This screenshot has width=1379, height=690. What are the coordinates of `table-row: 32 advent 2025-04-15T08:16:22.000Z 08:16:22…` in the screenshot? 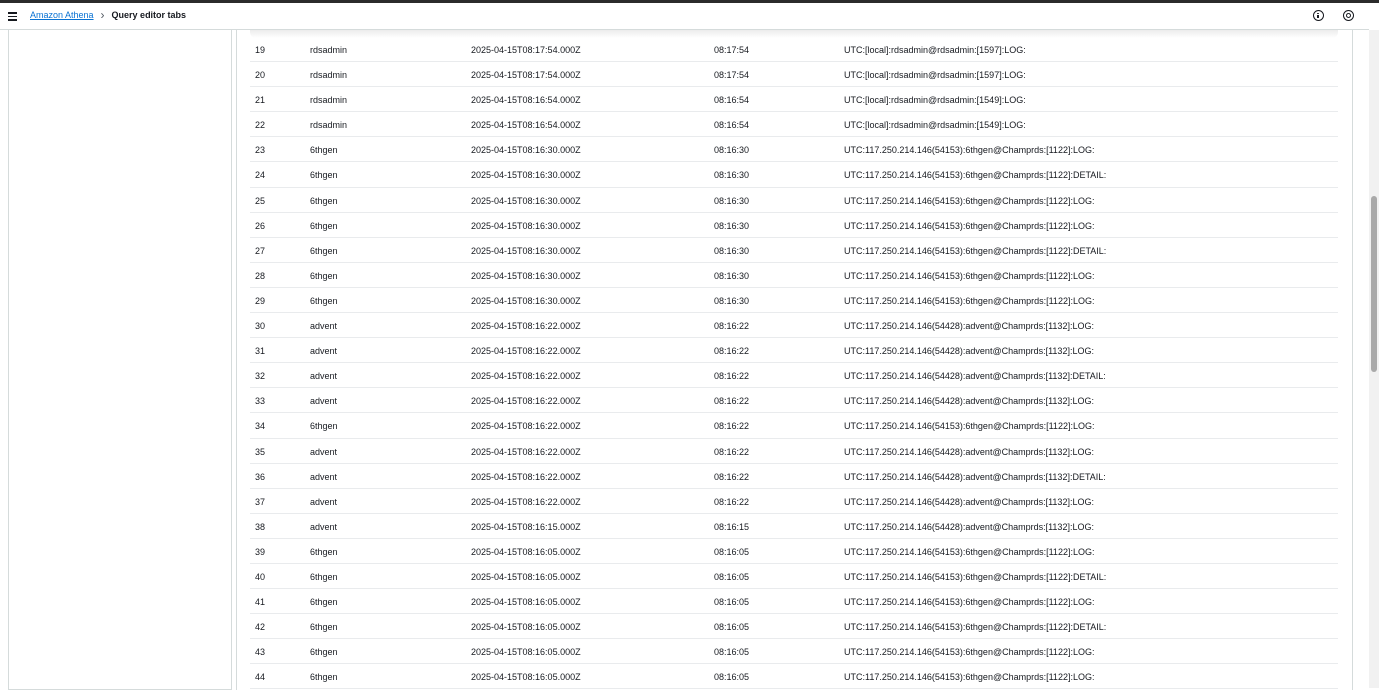 It's located at (794, 376).